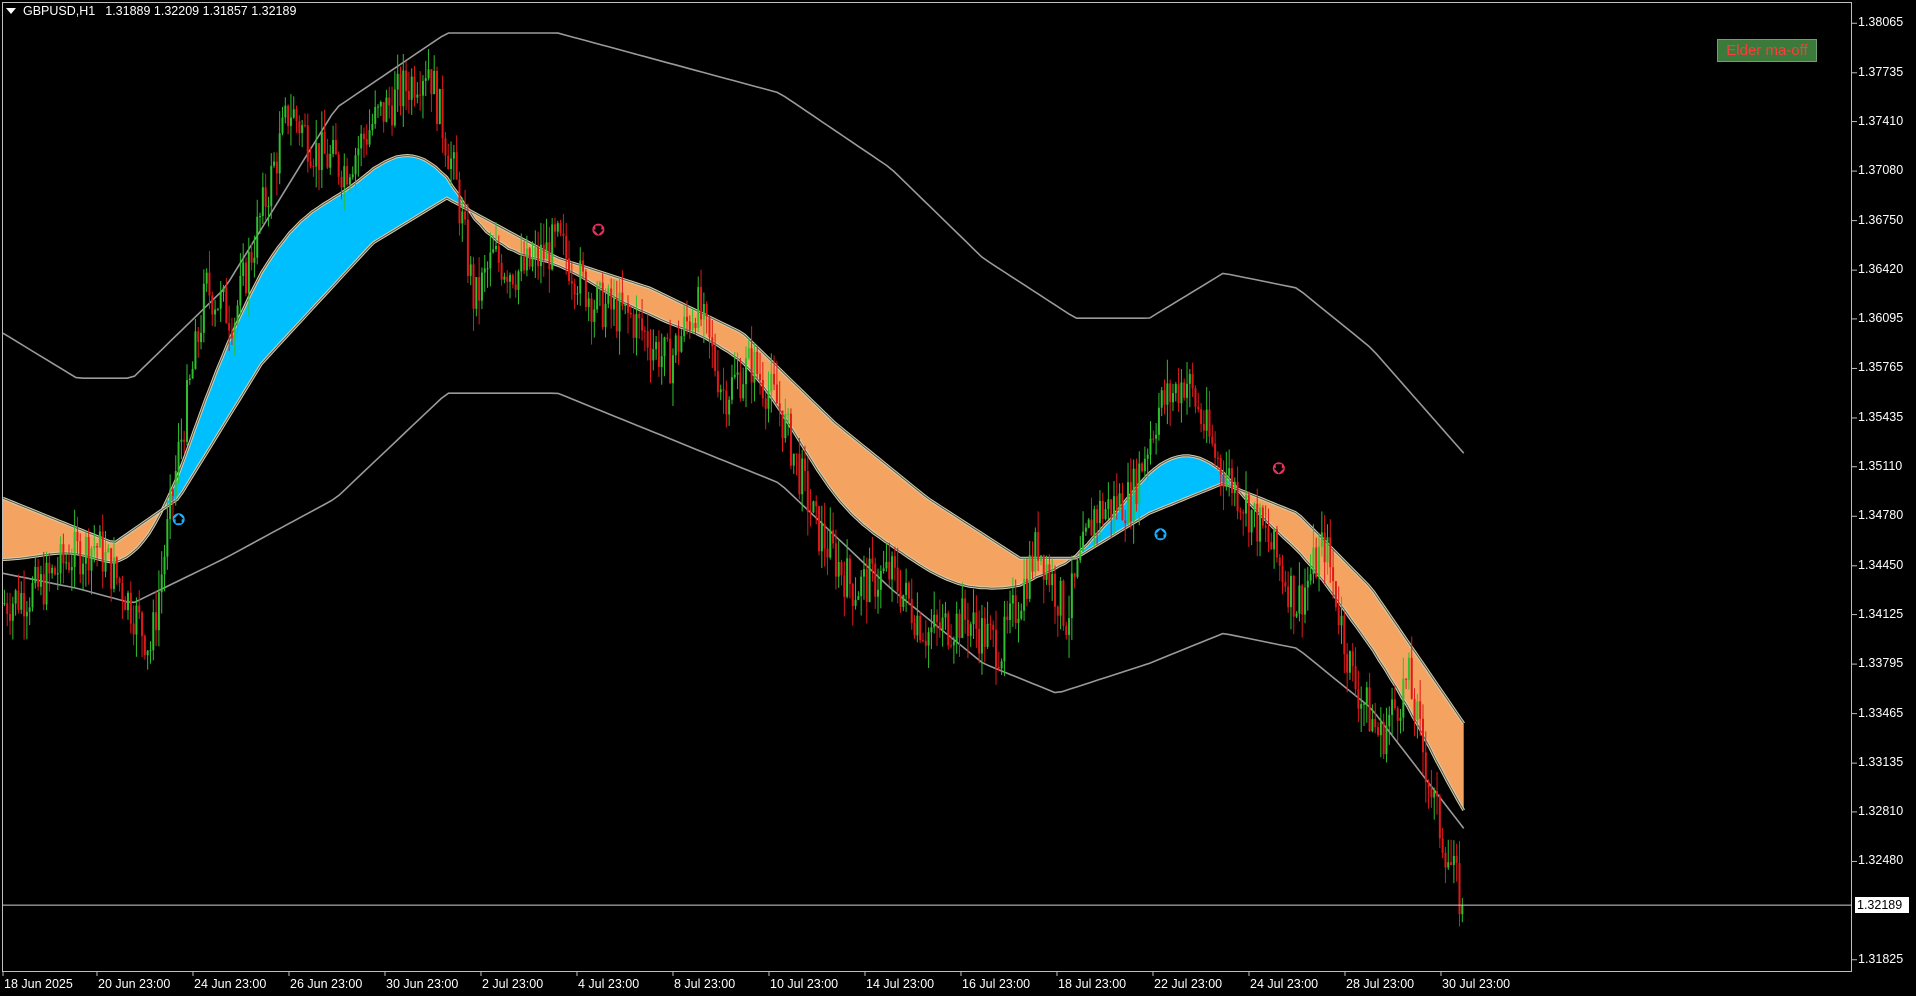 The image size is (1916, 996). What do you see at coordinates (1767, 50) in the screenshot?
I see `elder-ma-toggle-button: Elder ma-off` at bounding box center [1767, 50].